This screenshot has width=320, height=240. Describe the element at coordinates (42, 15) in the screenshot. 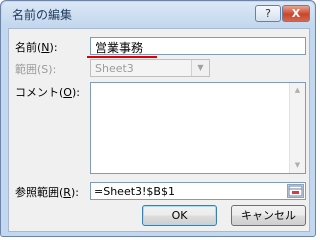

I see `dialog-title: 名前の編集` at that location.